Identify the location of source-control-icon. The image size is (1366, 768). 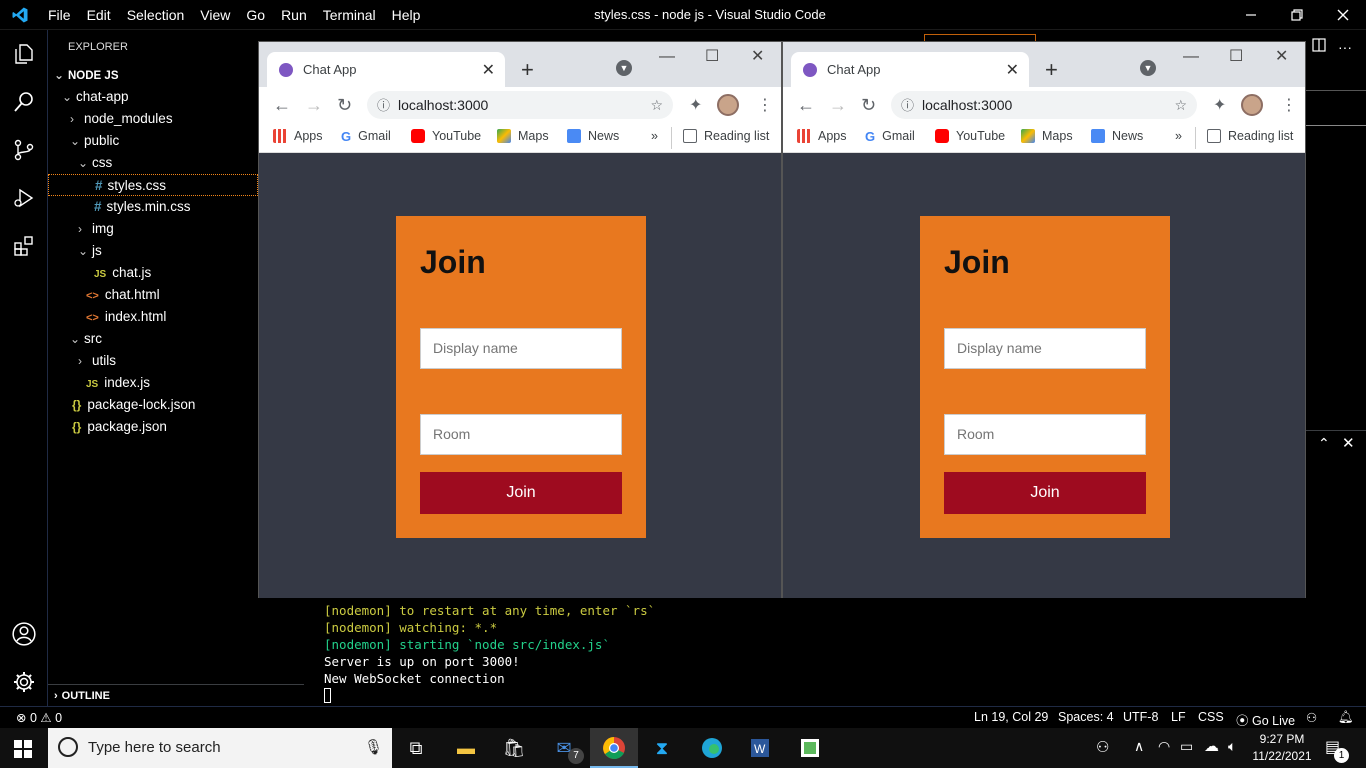
(24, 150).